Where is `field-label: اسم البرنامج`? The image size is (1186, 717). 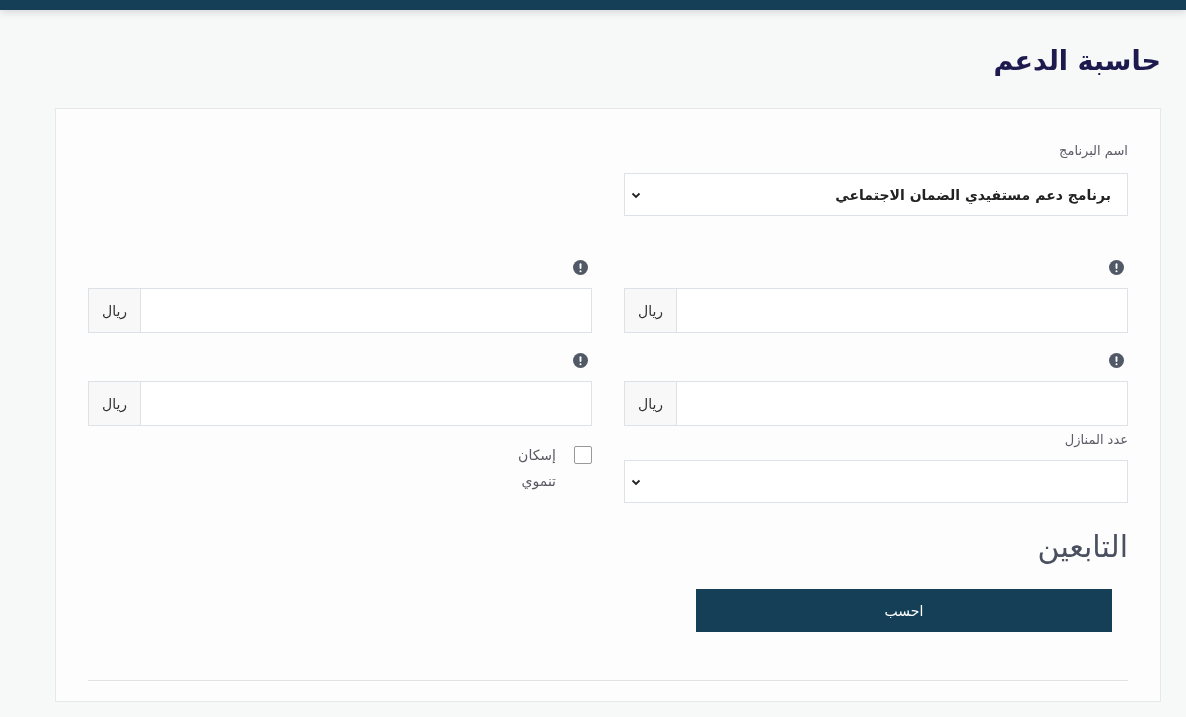 field-label: اسم البرنامج is located at coordinates (1093, 151).